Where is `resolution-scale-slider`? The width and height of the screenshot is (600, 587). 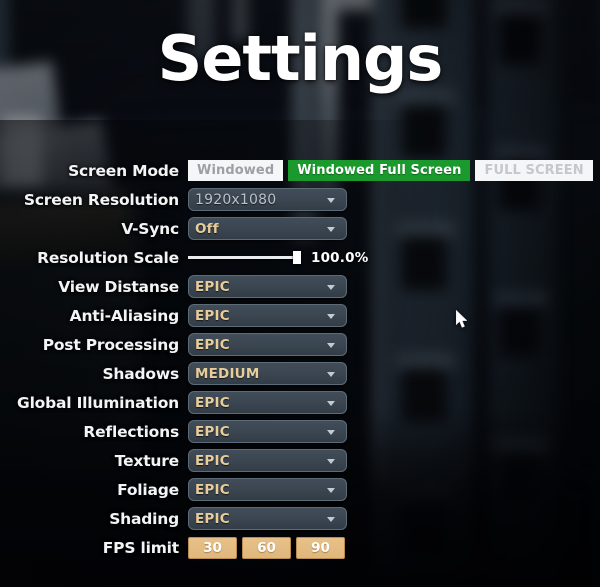
resolution-scale-slider is located at coordinates (244, 258).